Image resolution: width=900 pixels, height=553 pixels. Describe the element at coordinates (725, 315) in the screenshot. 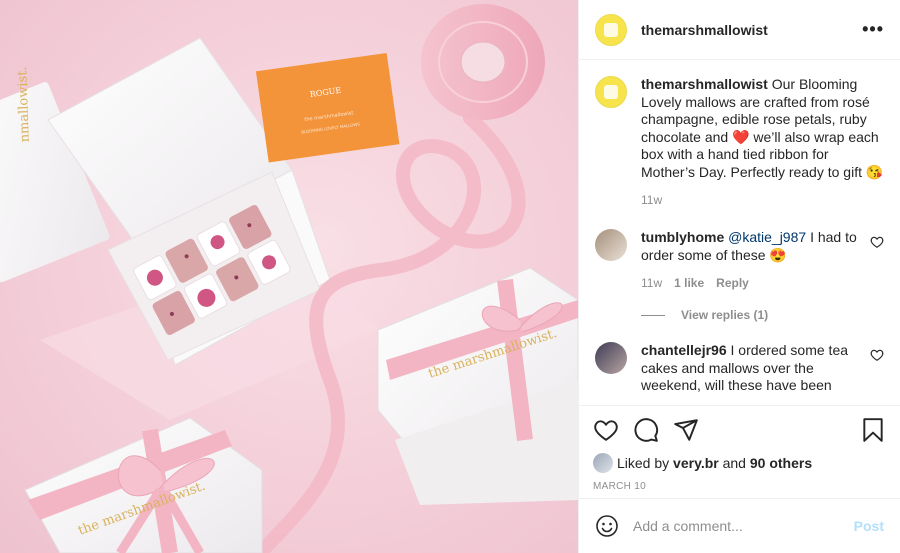

I see `view-replies-label: View replies (1)` at that location.